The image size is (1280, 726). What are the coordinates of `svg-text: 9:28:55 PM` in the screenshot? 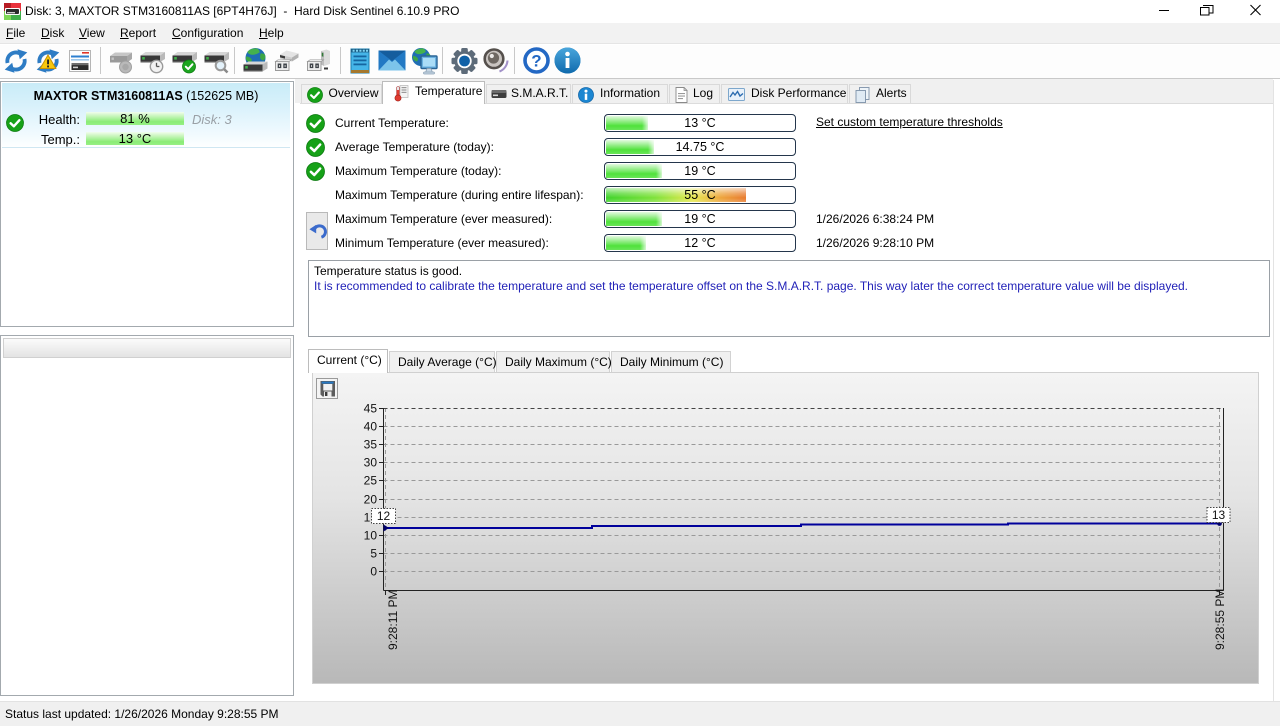 It's located at (1220, 619).